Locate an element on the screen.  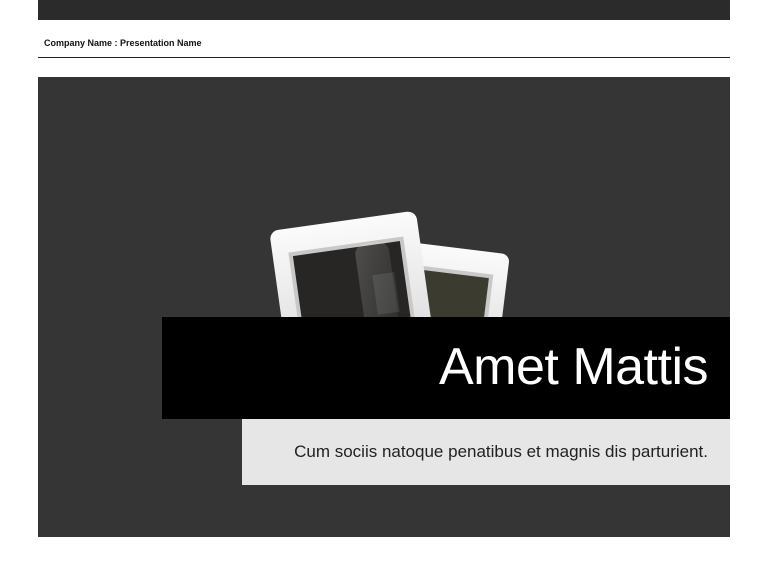
header-rule is located at coordinates (384, 57).